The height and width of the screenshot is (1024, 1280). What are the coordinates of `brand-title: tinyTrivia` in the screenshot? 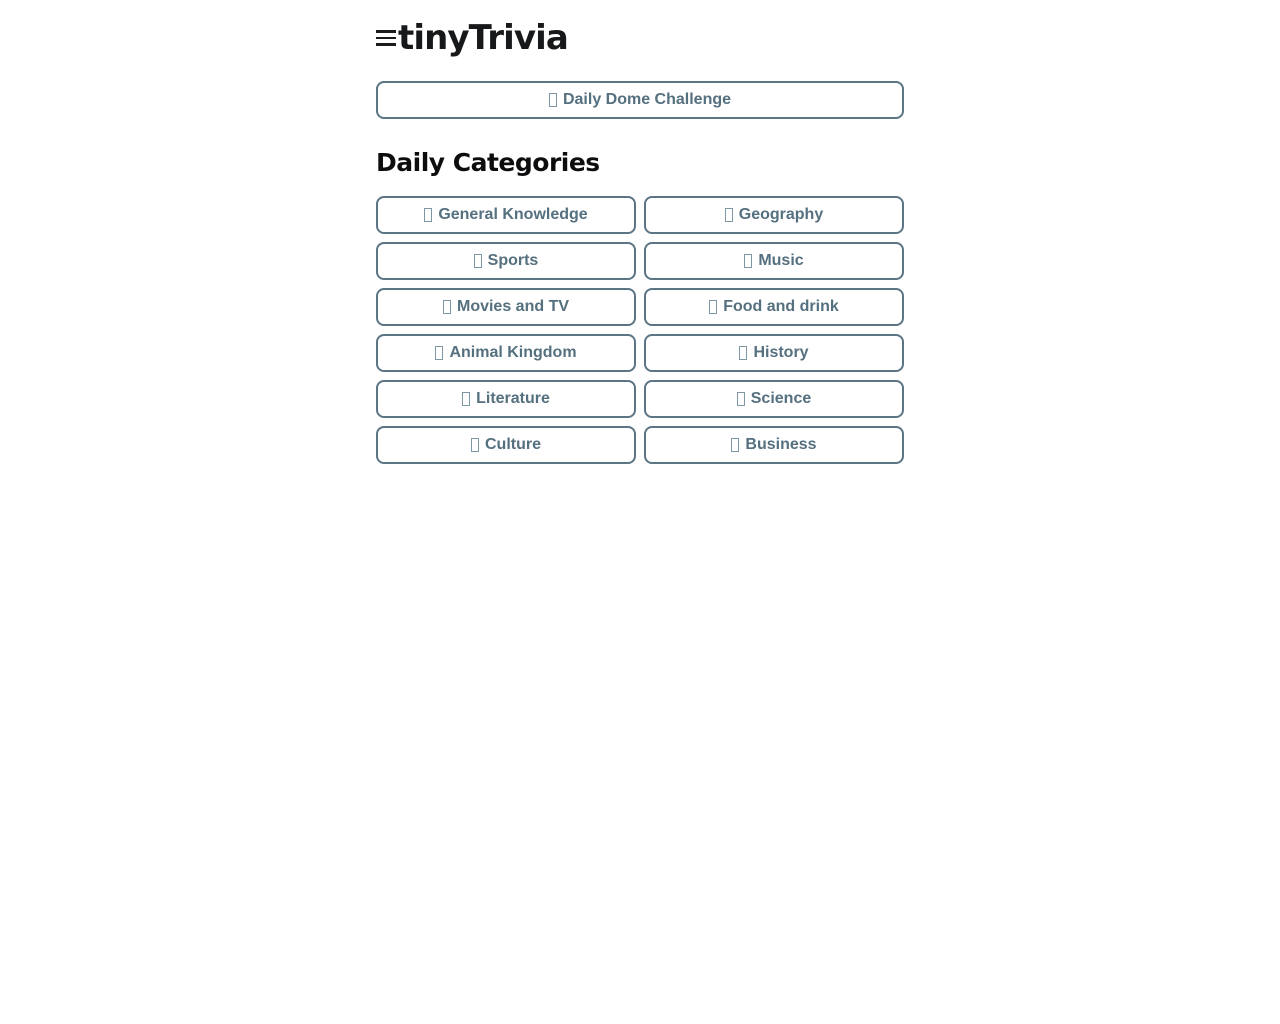 It's located at (483, 38).